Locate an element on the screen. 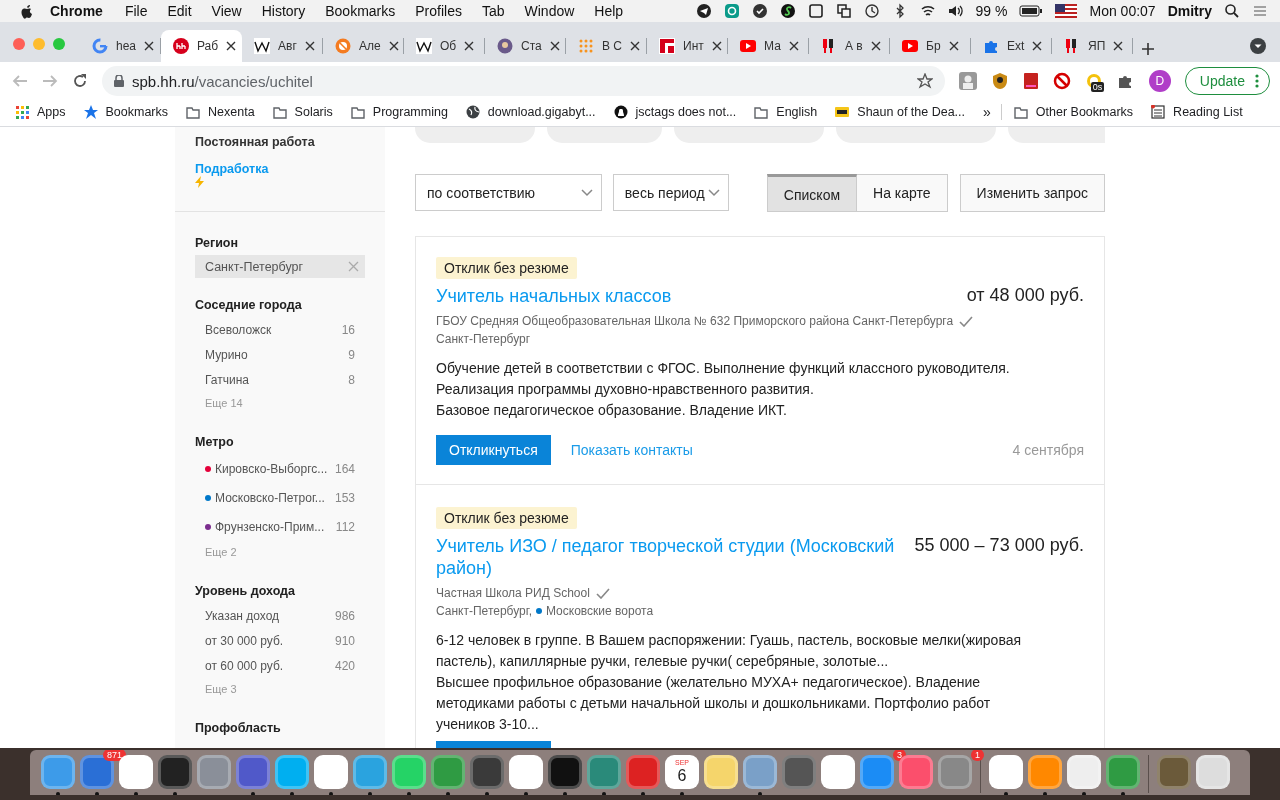  view-toggle-button: Списком is located at coordinates (812, 192).